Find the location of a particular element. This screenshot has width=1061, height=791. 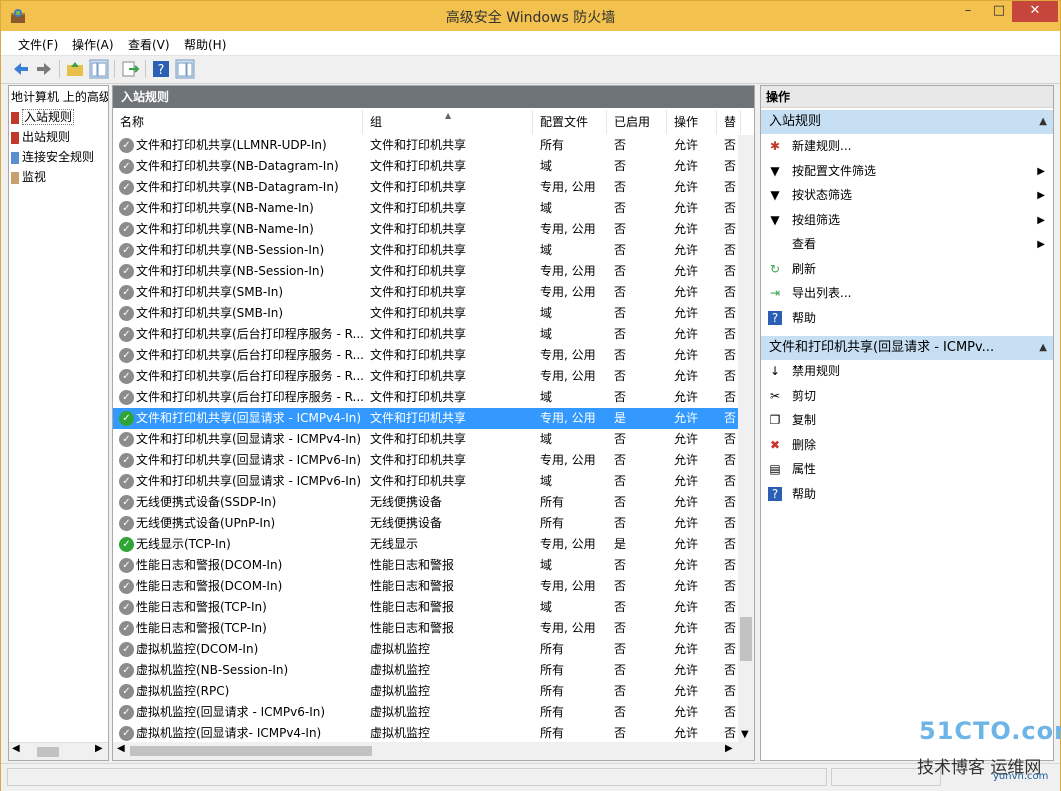

rule-row: ✓ 性能日志和警报(TCP-In) 性能日志和警报 专用, 公用 否 允许 否 is located at coordinates (425, 628).